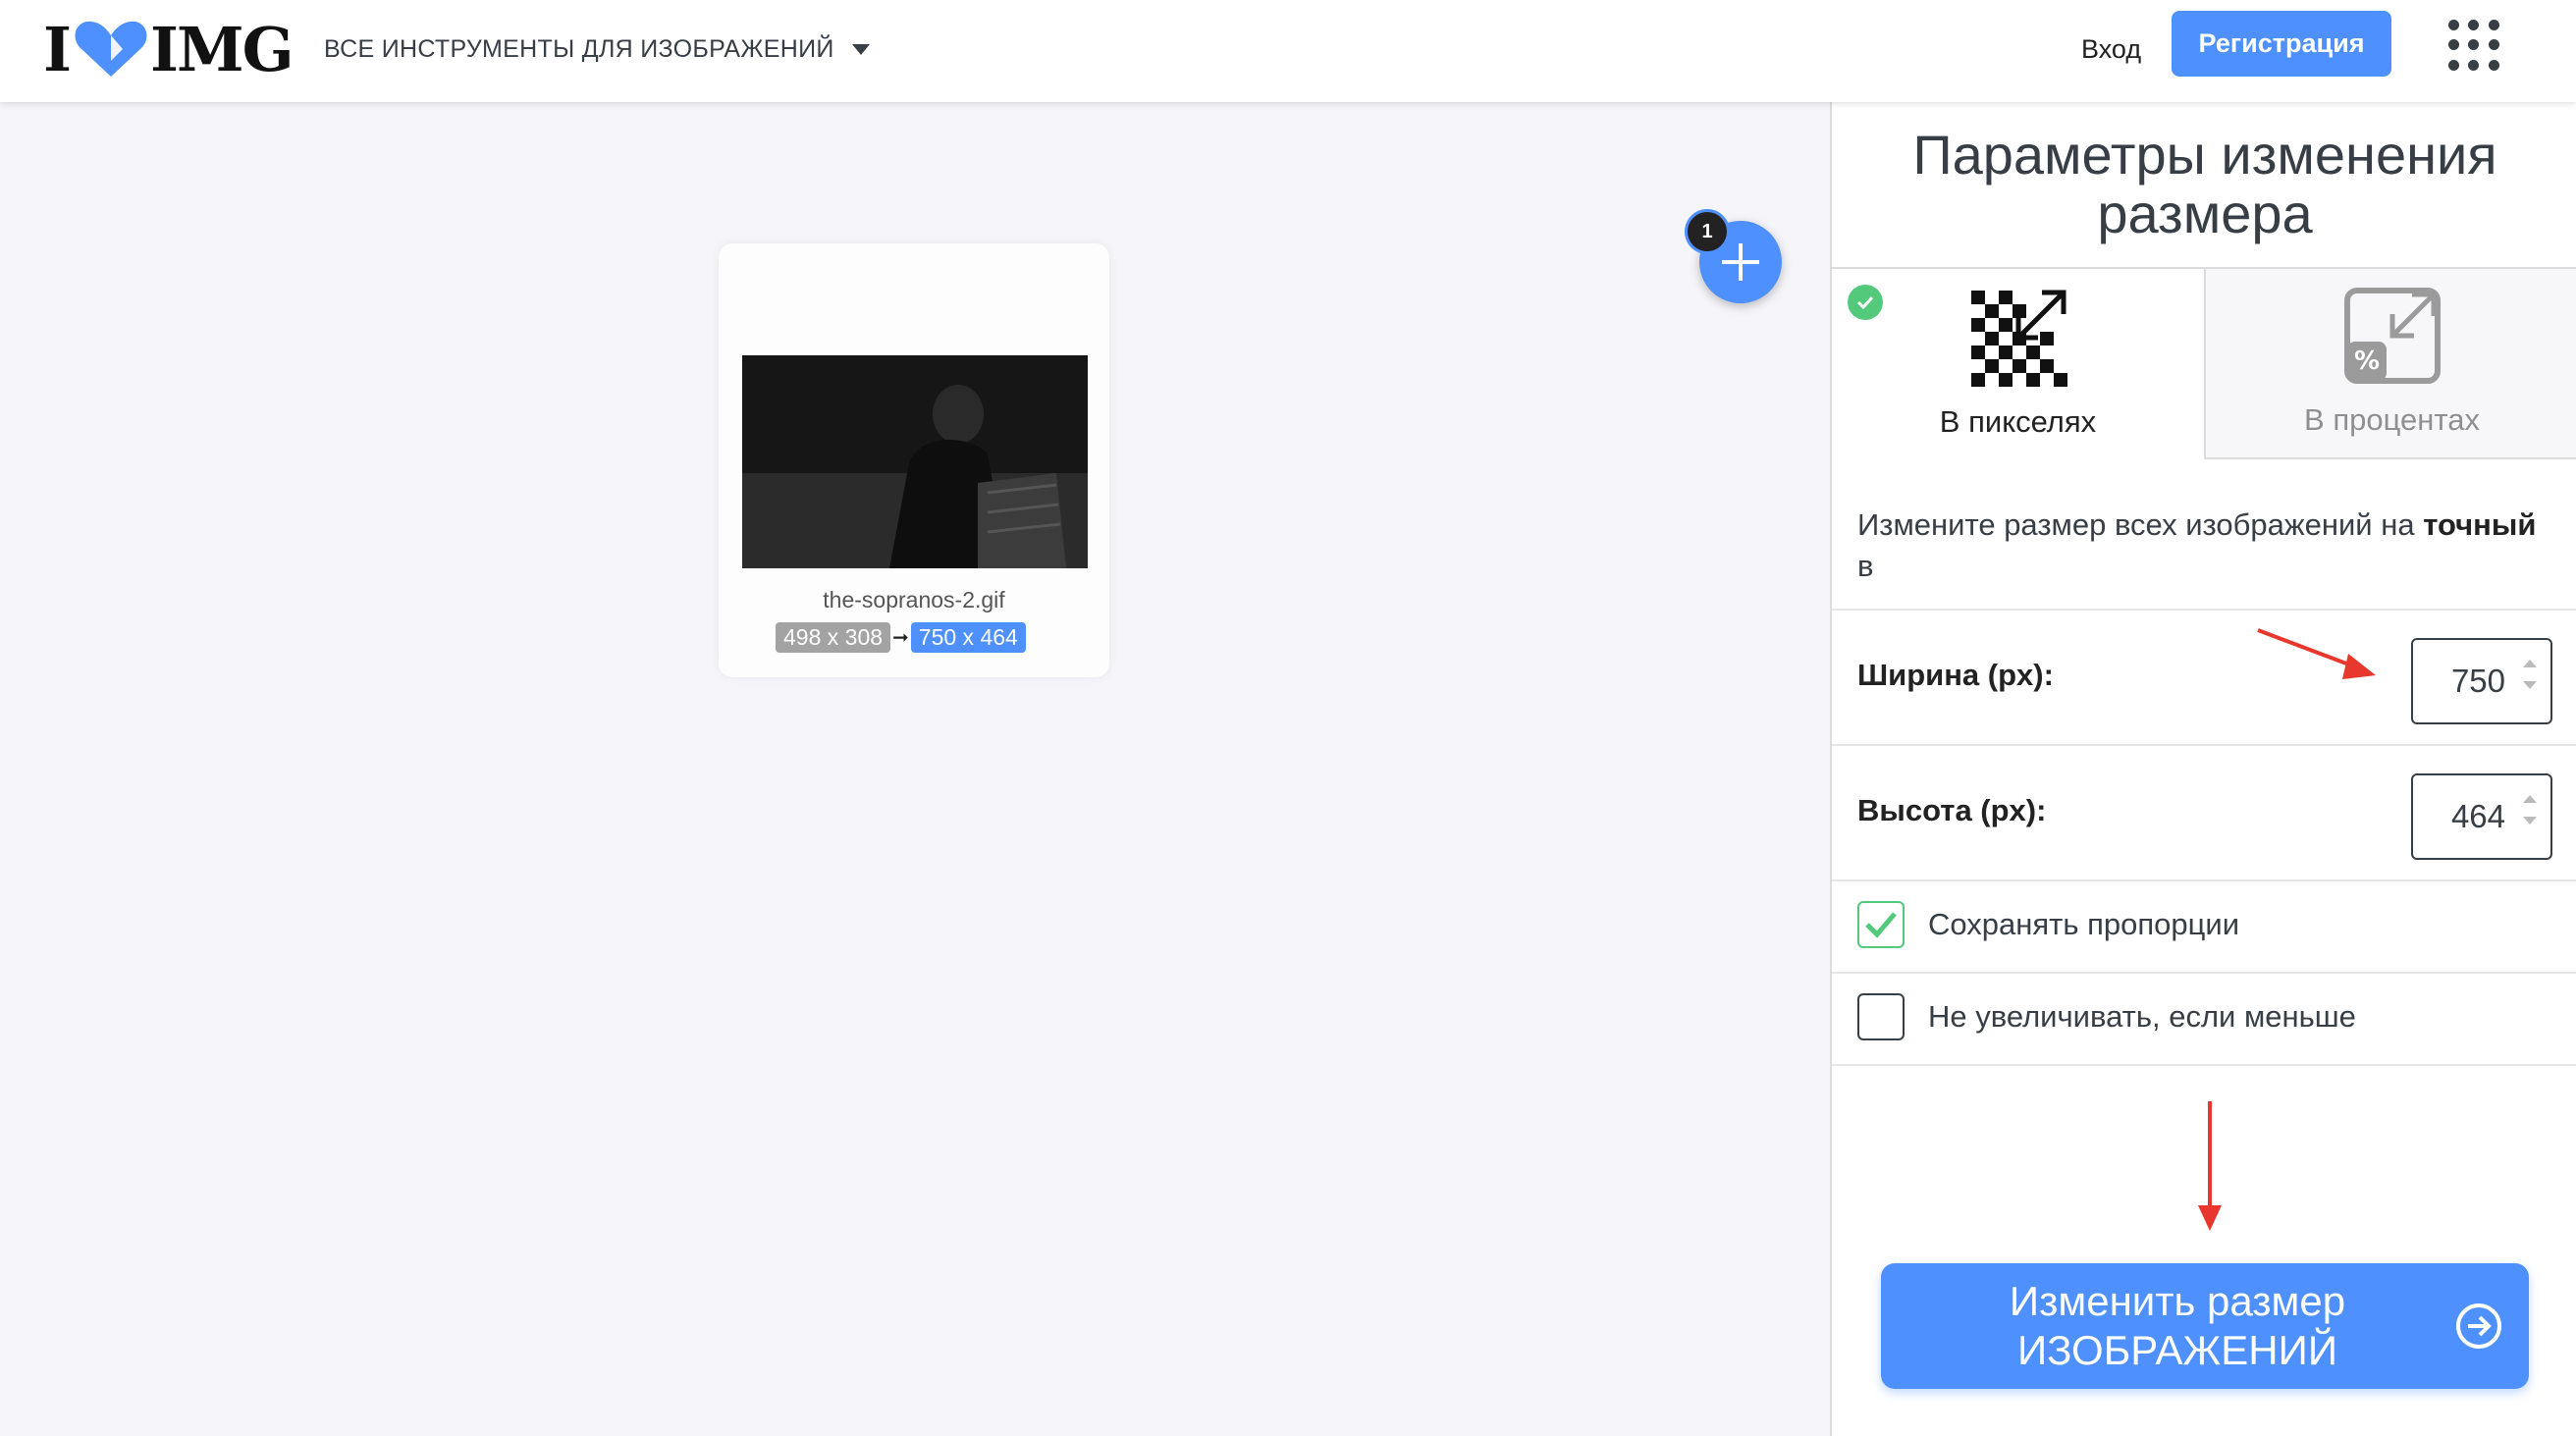 This screenshot has width=2576, height=1436. Describe the element at coordinates (2177, 1326) in the screenshot. I see `resize-button-label: Изменить размер ИЗОБРАЖЕНИЙ` at that location.